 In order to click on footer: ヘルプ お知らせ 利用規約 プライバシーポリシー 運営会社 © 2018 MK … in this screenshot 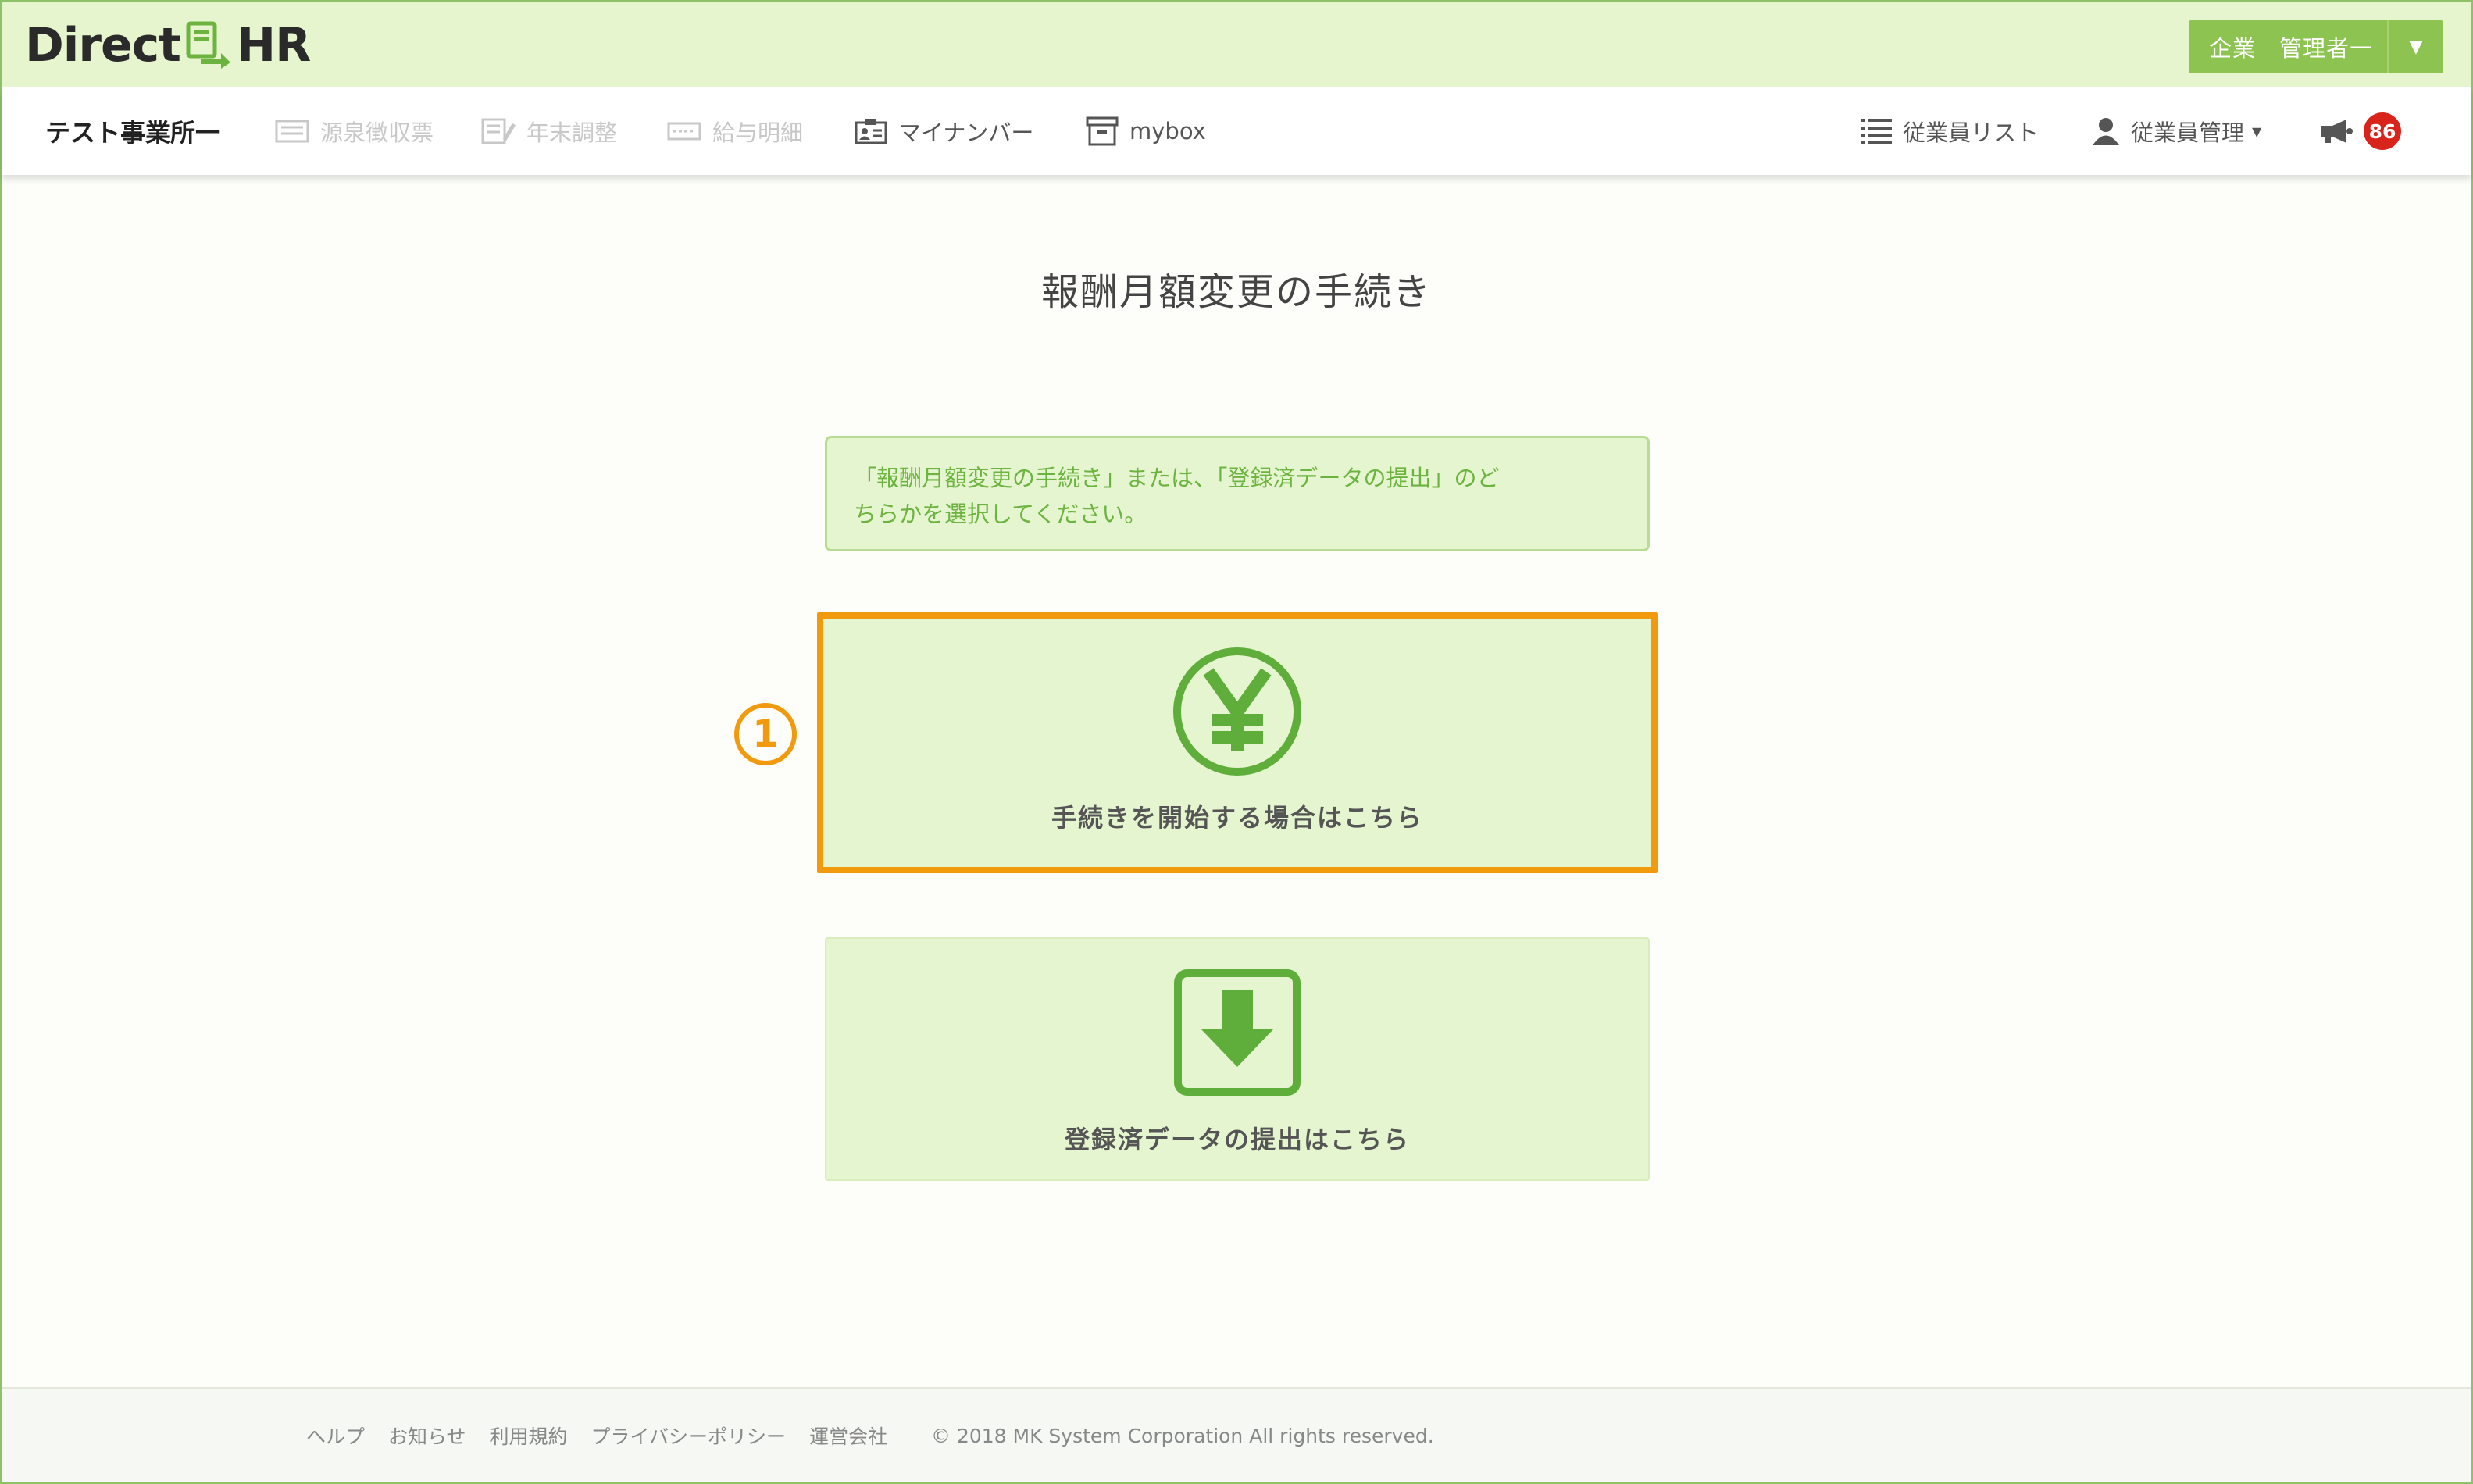, I will do `click(1236, 1434)`.